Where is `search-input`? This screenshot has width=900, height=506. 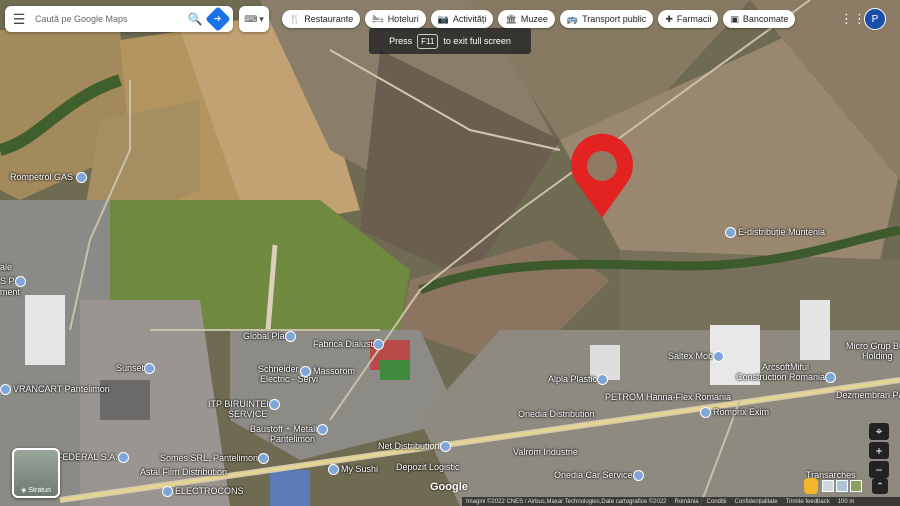
search-input is located at coordinates (109, 19).